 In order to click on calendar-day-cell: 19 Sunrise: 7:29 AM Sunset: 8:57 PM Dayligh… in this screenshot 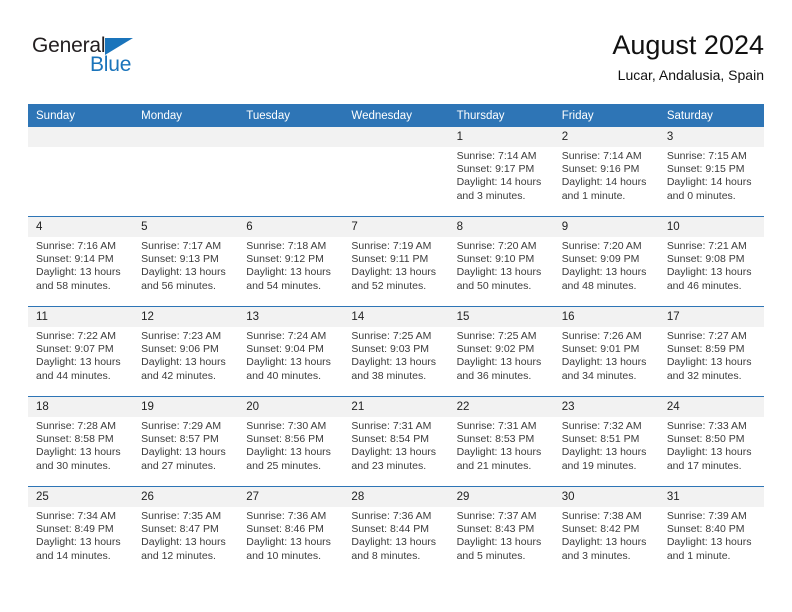, I will do `click(186, 441)`.